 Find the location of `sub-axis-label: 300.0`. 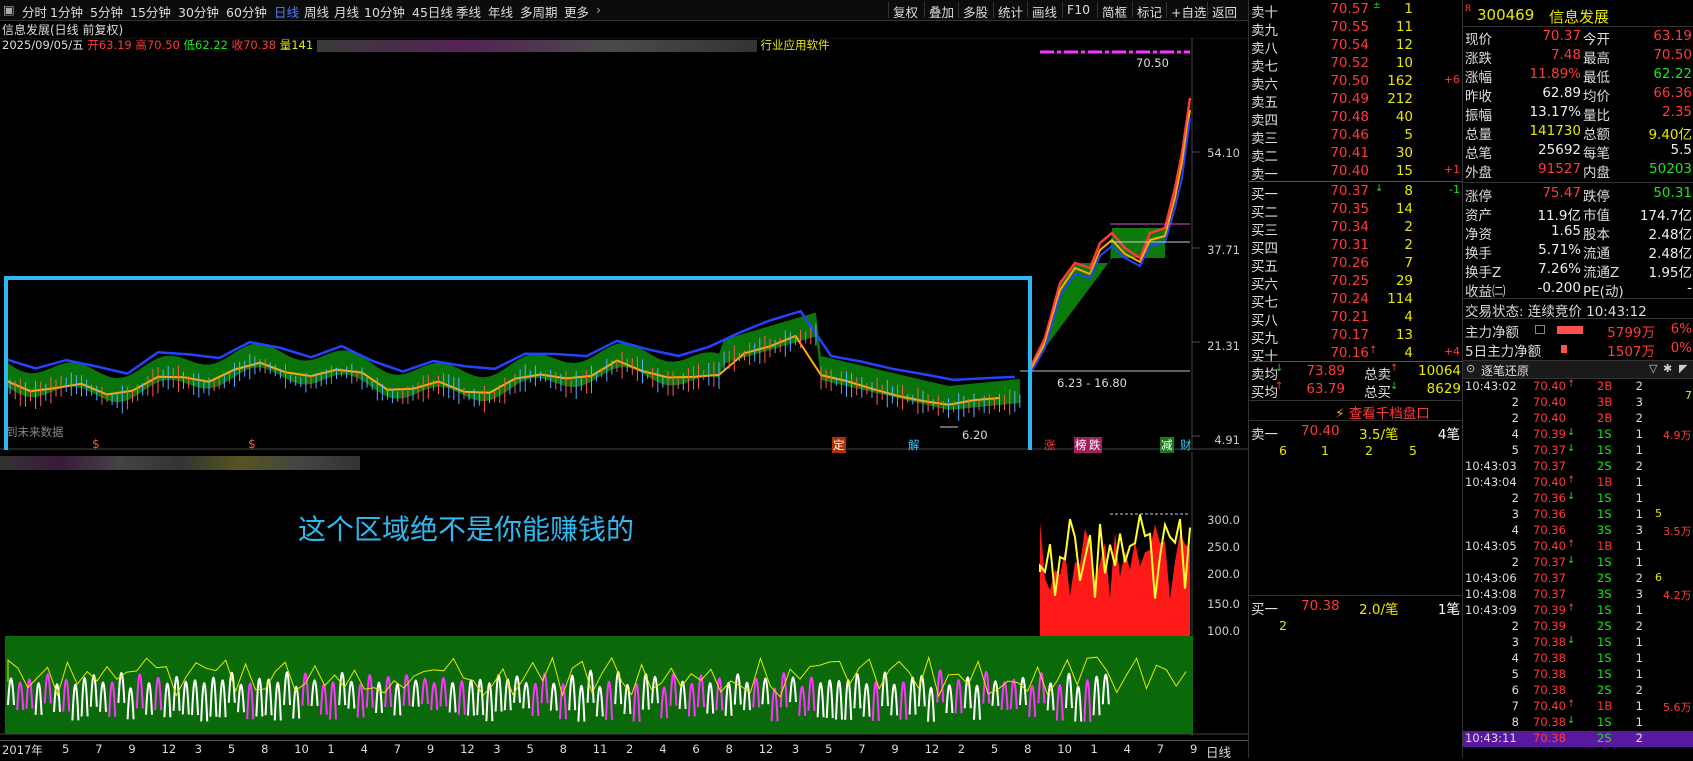

sub-axis-label: 300.0 is located at coordinates (1223, 520).